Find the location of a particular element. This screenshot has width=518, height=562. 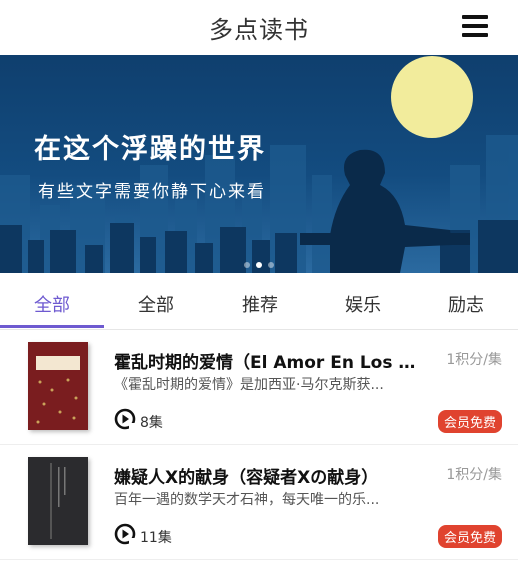

tab-all: 全部 is located at coordinates (52, 304).